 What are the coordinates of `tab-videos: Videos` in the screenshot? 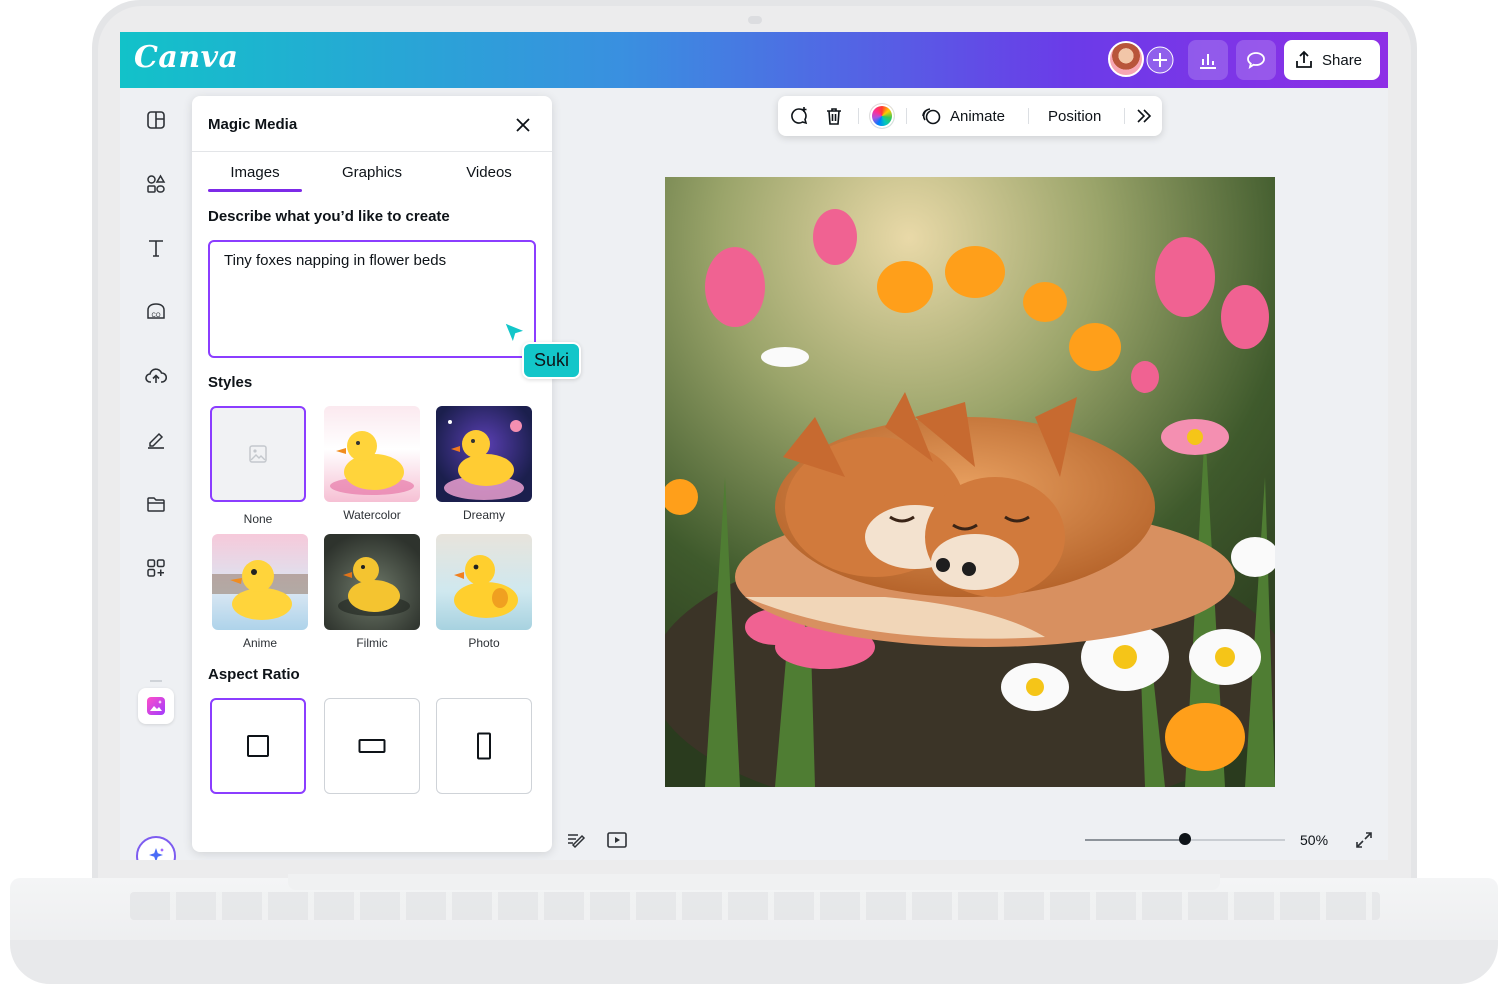 It's located at (489, 172).